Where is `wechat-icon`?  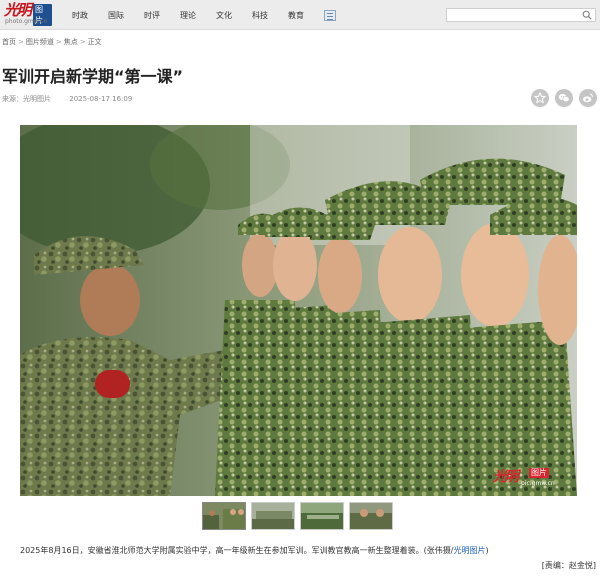
wechat-icon is located at coordinates (564, 98).